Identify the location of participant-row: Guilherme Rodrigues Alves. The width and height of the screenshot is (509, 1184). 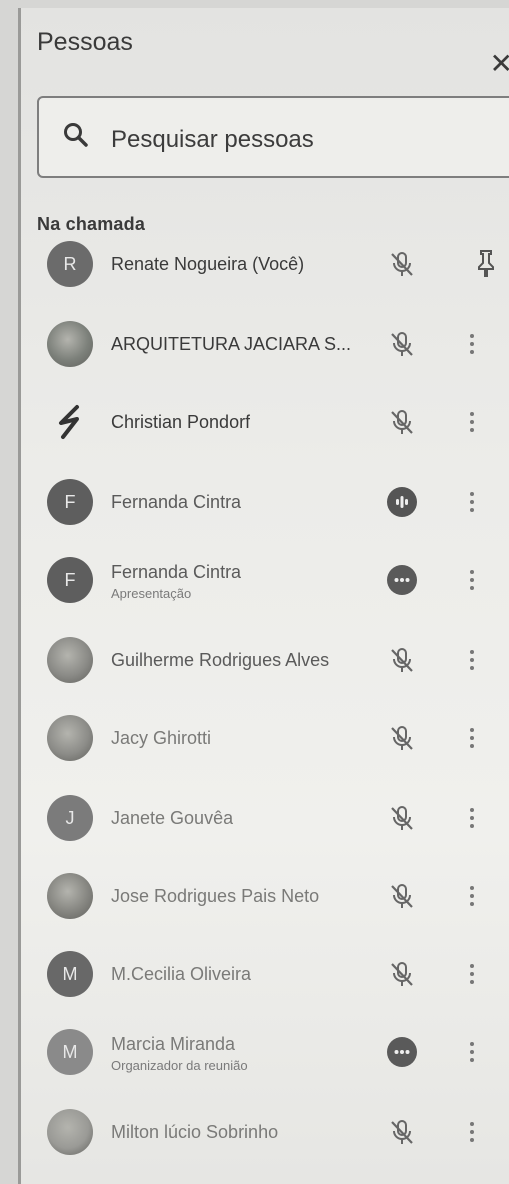
(265, 660).